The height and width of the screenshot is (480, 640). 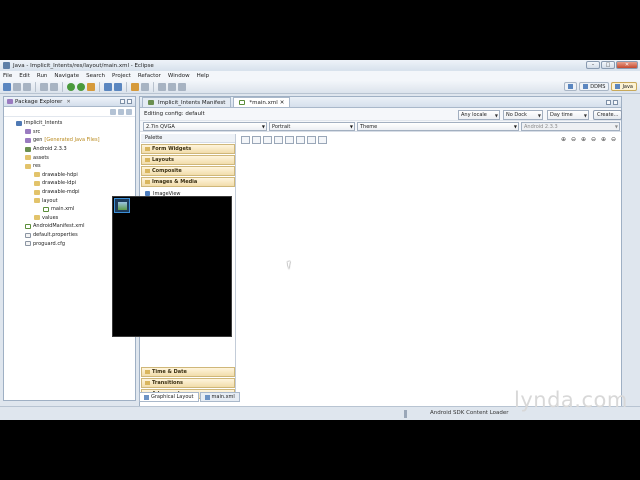 What do you see at coordinates (624, 86) in the screenshot?
I see `perspective-java: Java` at bounding box center [624, 86].